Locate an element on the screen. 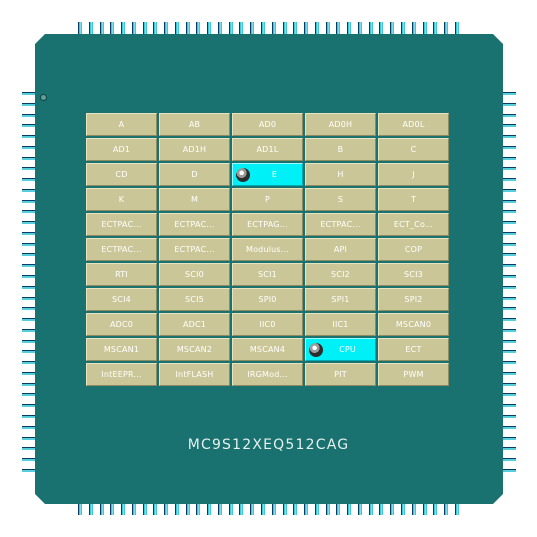 This screenshot has width=537, height=537. module-ad0l: AD0L is located at coordinates (413, 124).